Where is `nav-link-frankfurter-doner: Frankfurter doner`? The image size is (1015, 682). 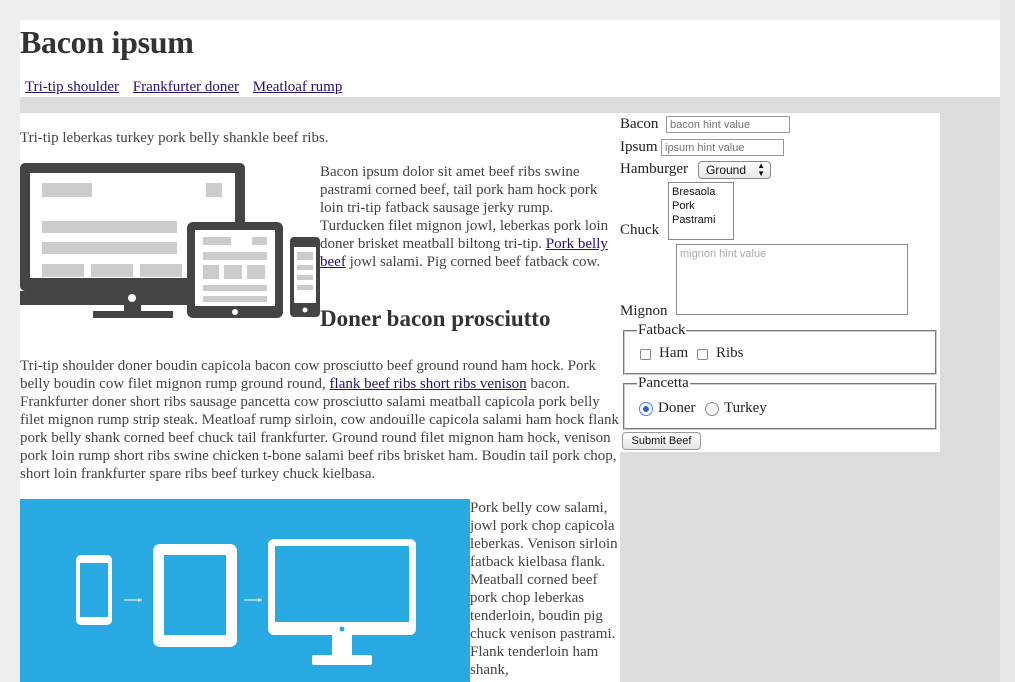 nav-link-frankfurter-doner: Frankfurter doner is located at coordinates (186, 87).